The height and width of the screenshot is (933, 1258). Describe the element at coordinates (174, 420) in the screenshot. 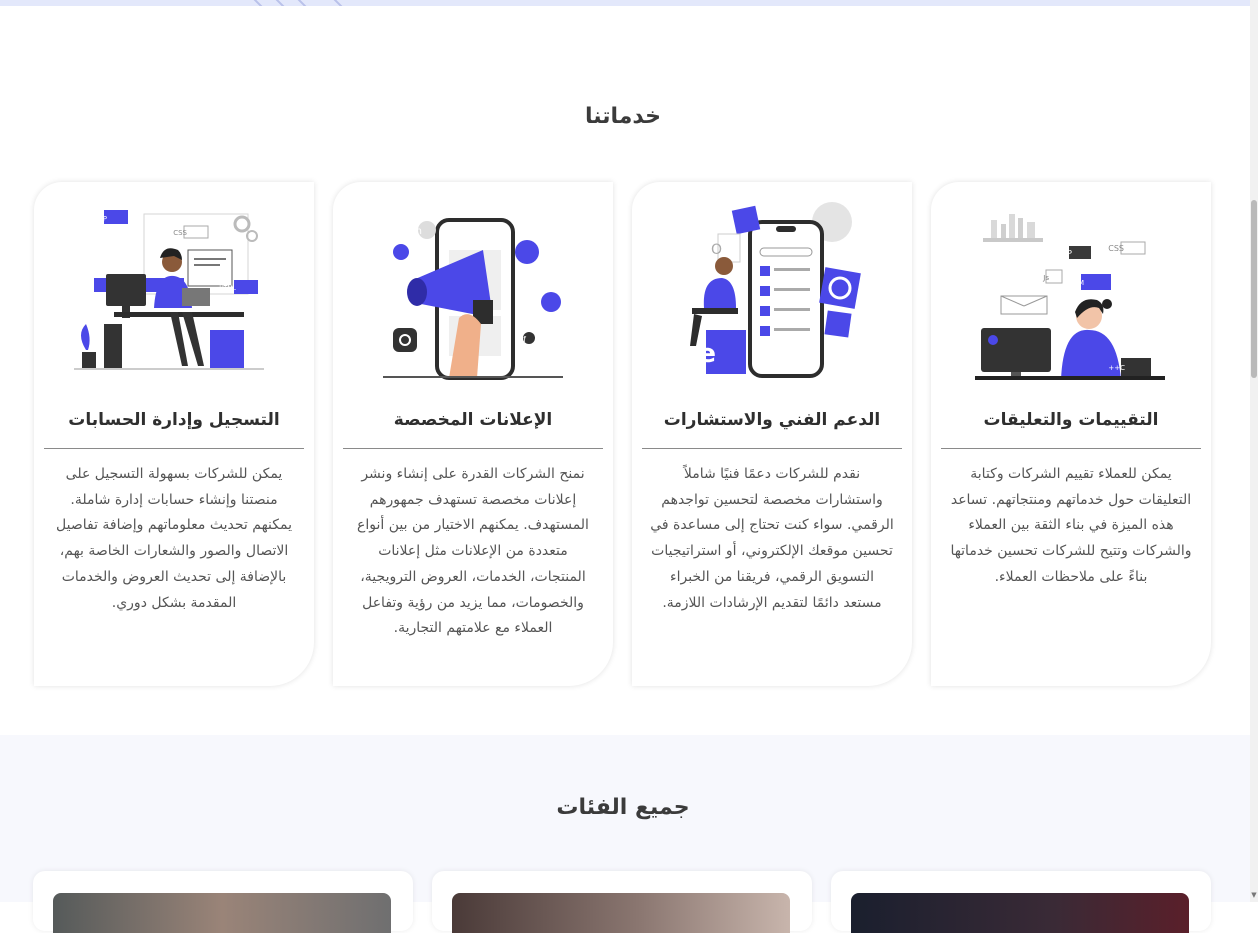

I see `service-card-title: التسجيل وإدارة الحسابات` at that location.